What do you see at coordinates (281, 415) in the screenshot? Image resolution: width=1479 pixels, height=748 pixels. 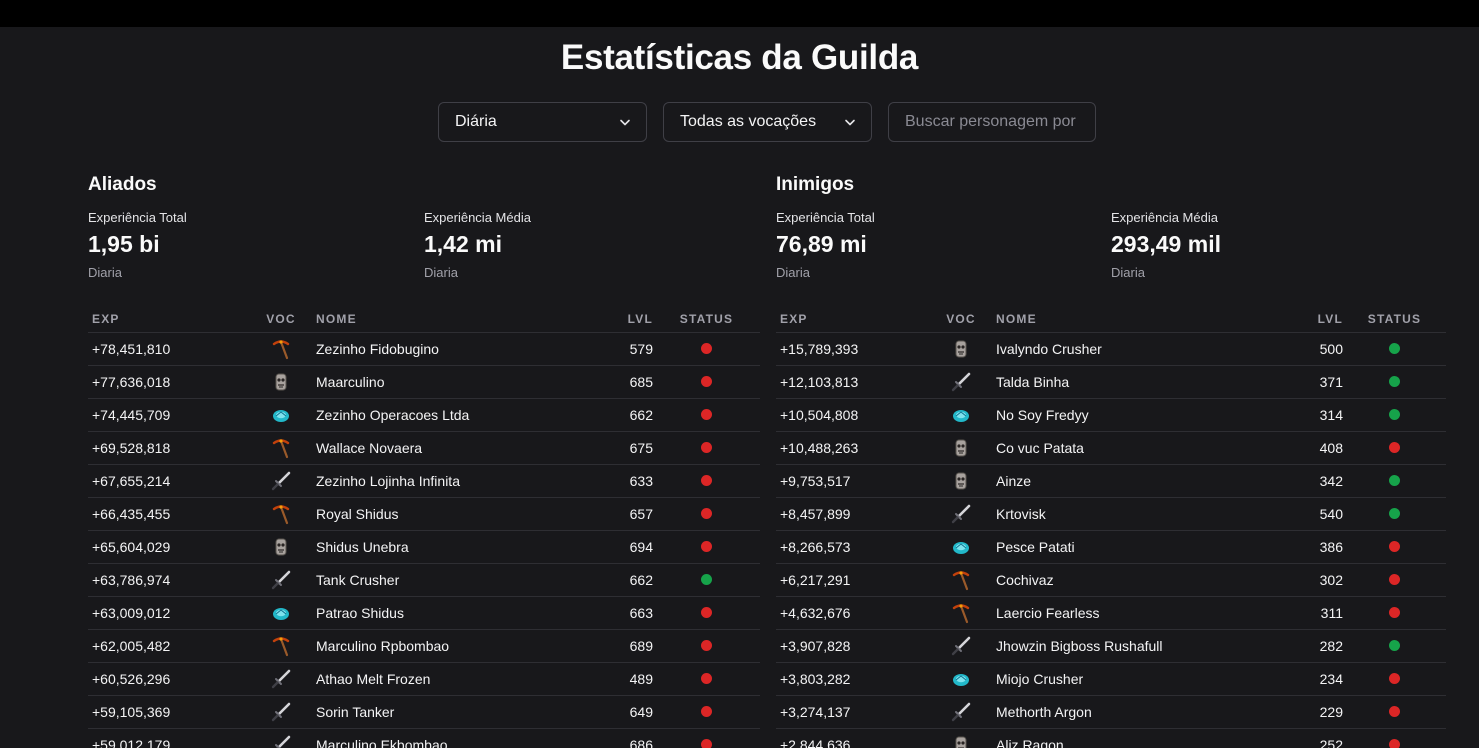 I see `crystal-icon` at bounding box center [281, 415].